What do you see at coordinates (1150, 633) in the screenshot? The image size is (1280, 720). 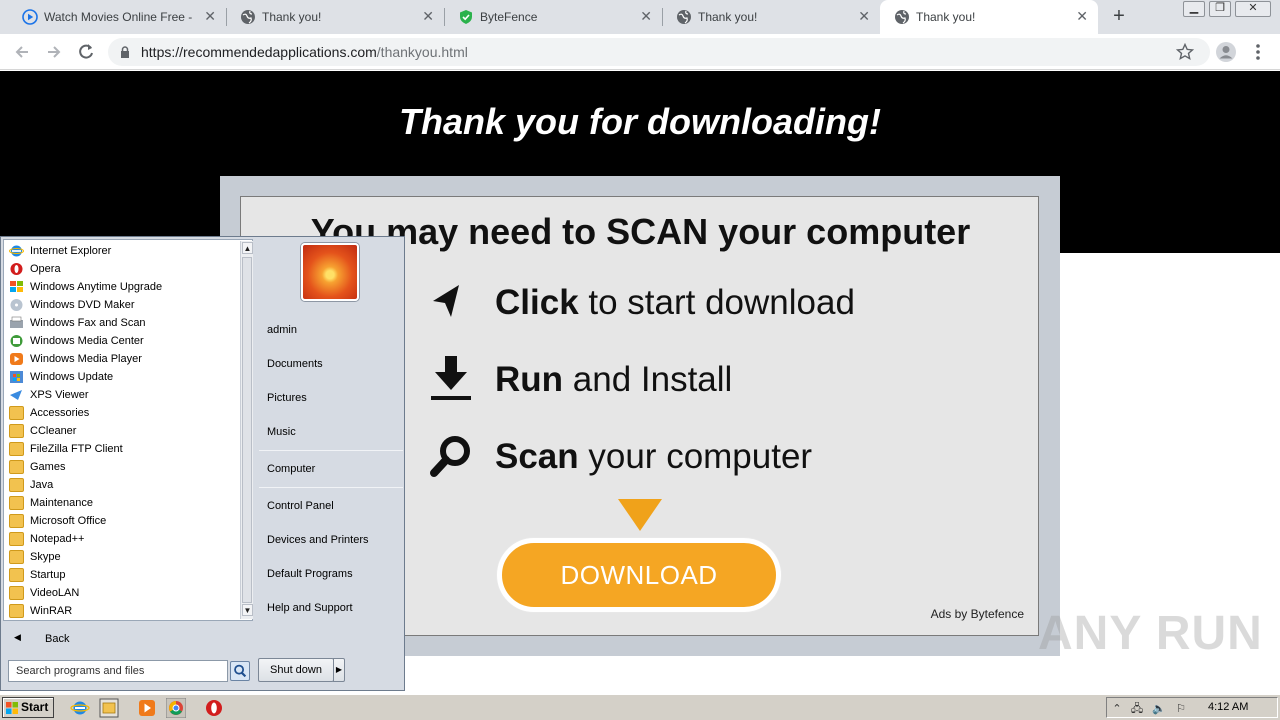 I see `anyrun-watermark: ANY RUN` at bounding box center [1150, 633].